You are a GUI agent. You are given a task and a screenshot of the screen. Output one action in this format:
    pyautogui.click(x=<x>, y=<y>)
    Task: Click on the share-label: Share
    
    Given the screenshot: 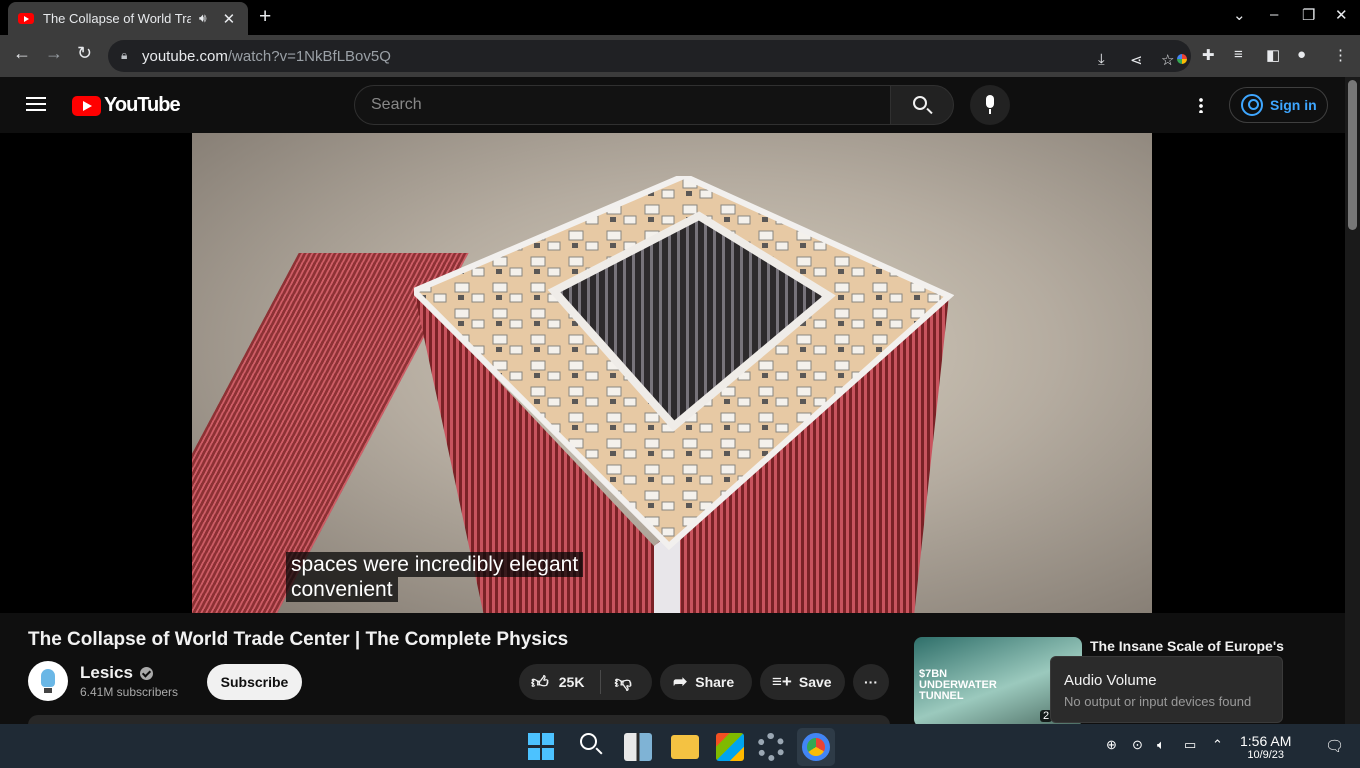 What is the action you would take?
    pyautogui.click(x=715, y=682)
    